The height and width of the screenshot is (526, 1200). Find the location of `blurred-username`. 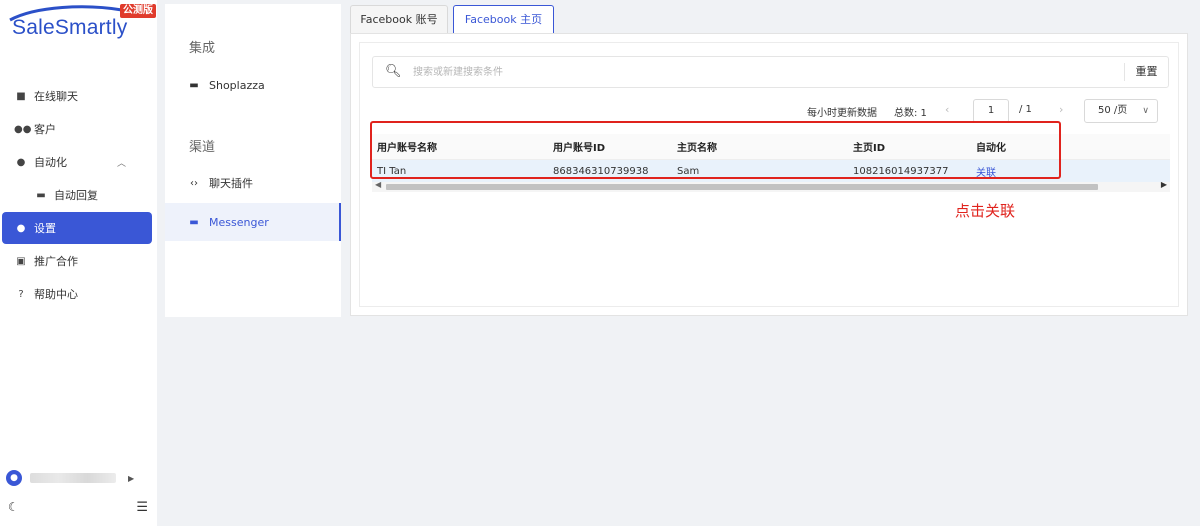

blurred-username is located at coordinates (73, 478).